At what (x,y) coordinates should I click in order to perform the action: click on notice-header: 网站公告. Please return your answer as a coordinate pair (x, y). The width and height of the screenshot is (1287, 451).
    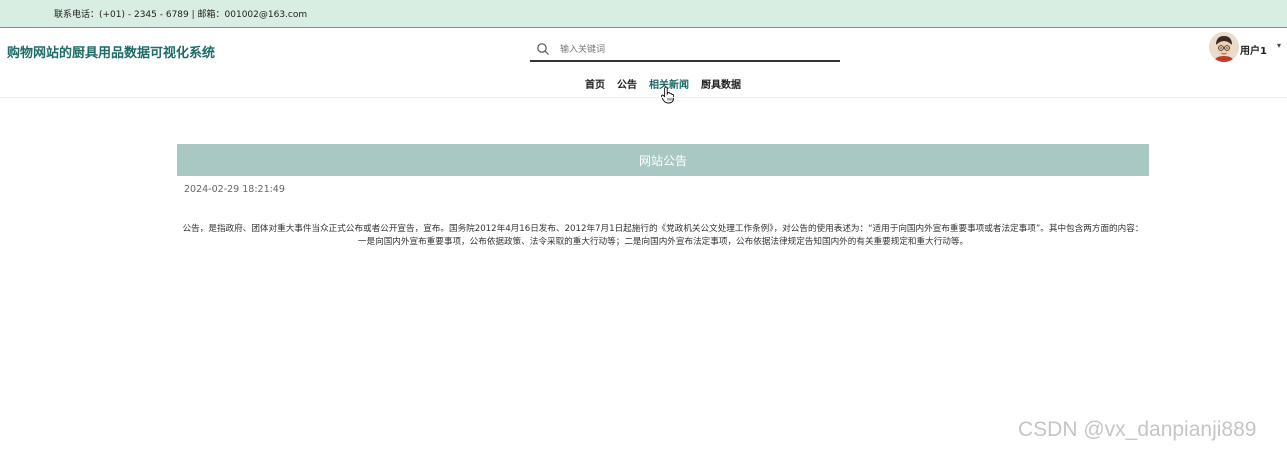
    Looking at the image, I should click on (663, 160).